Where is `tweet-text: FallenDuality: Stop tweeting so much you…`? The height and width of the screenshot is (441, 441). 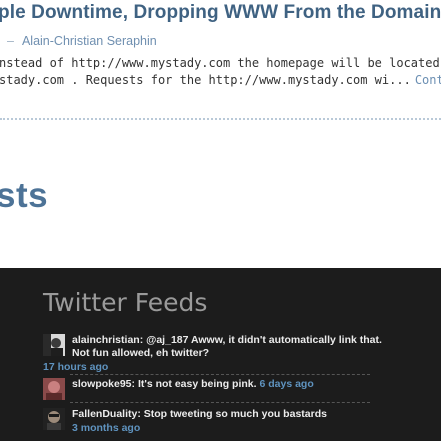 tweet-text: FallenDuality: Stop tweeting so much you… is located at coordinates (199, 414).